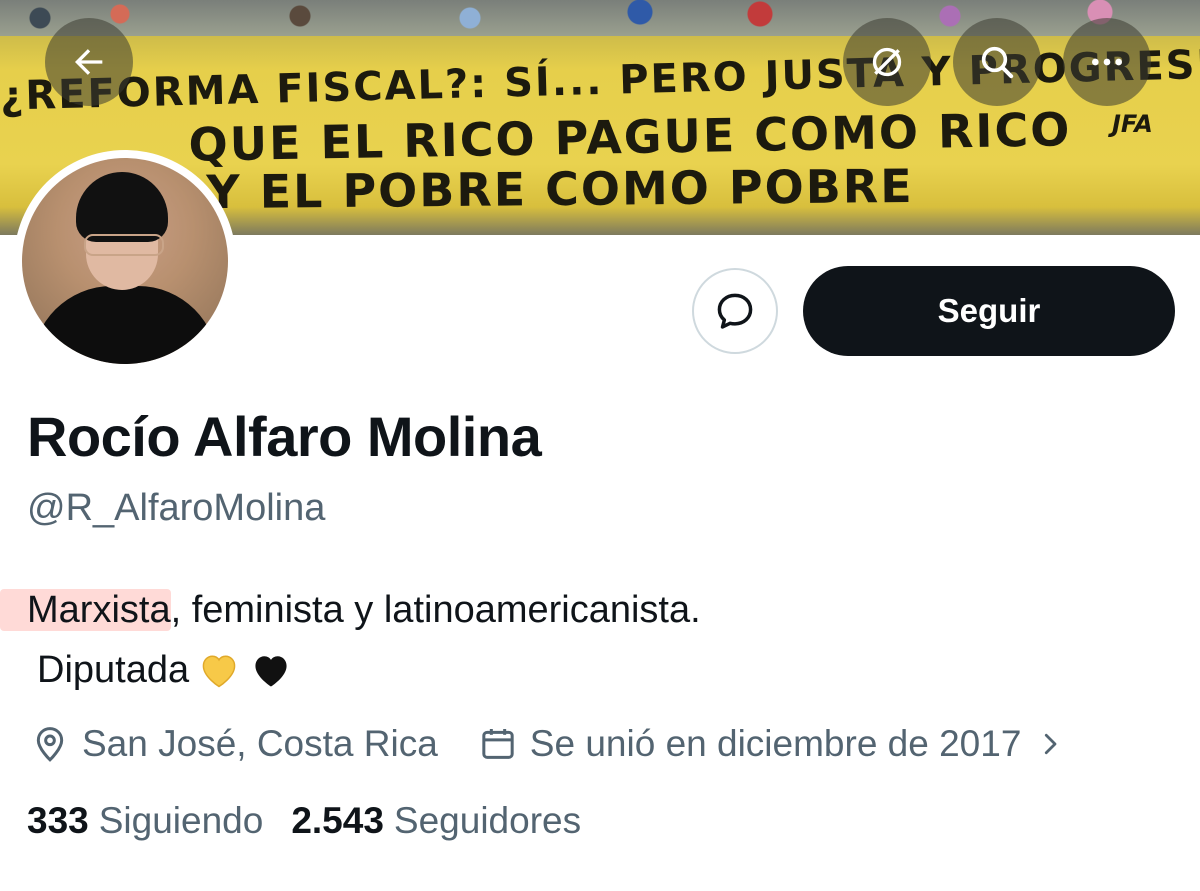  Describe the element at coordinates (775, 743) in the screenshot. I see `joined-text: Se unió en diciembre de 2017` at that location.